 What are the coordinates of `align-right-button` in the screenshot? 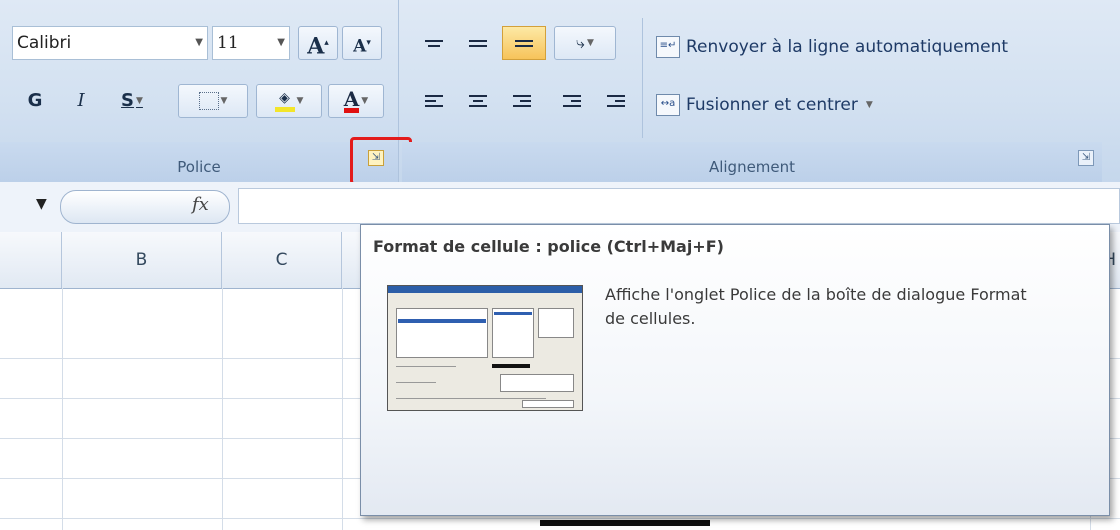 It's located at (522, 101).